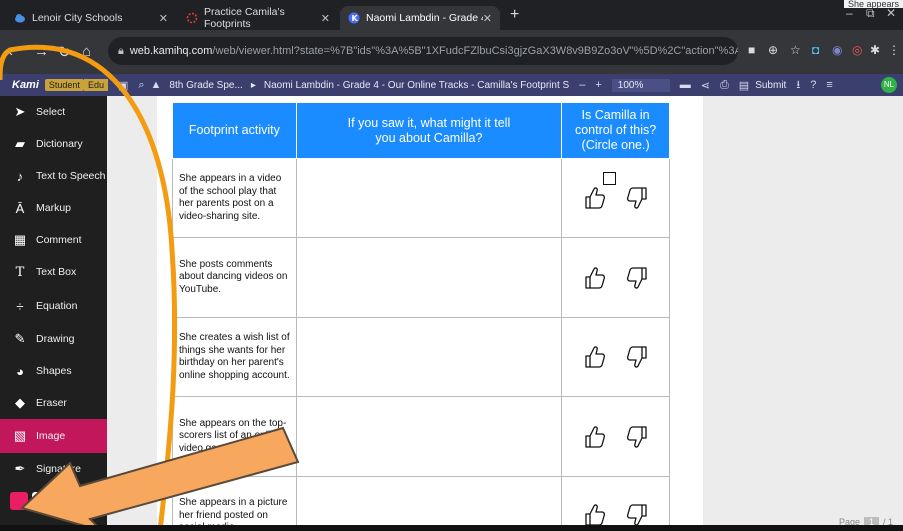 This screenshot has width=903, height=531. Describe the element at coordinates (51, 112) in the screenshot. I see `tool-label: Select` at that location.